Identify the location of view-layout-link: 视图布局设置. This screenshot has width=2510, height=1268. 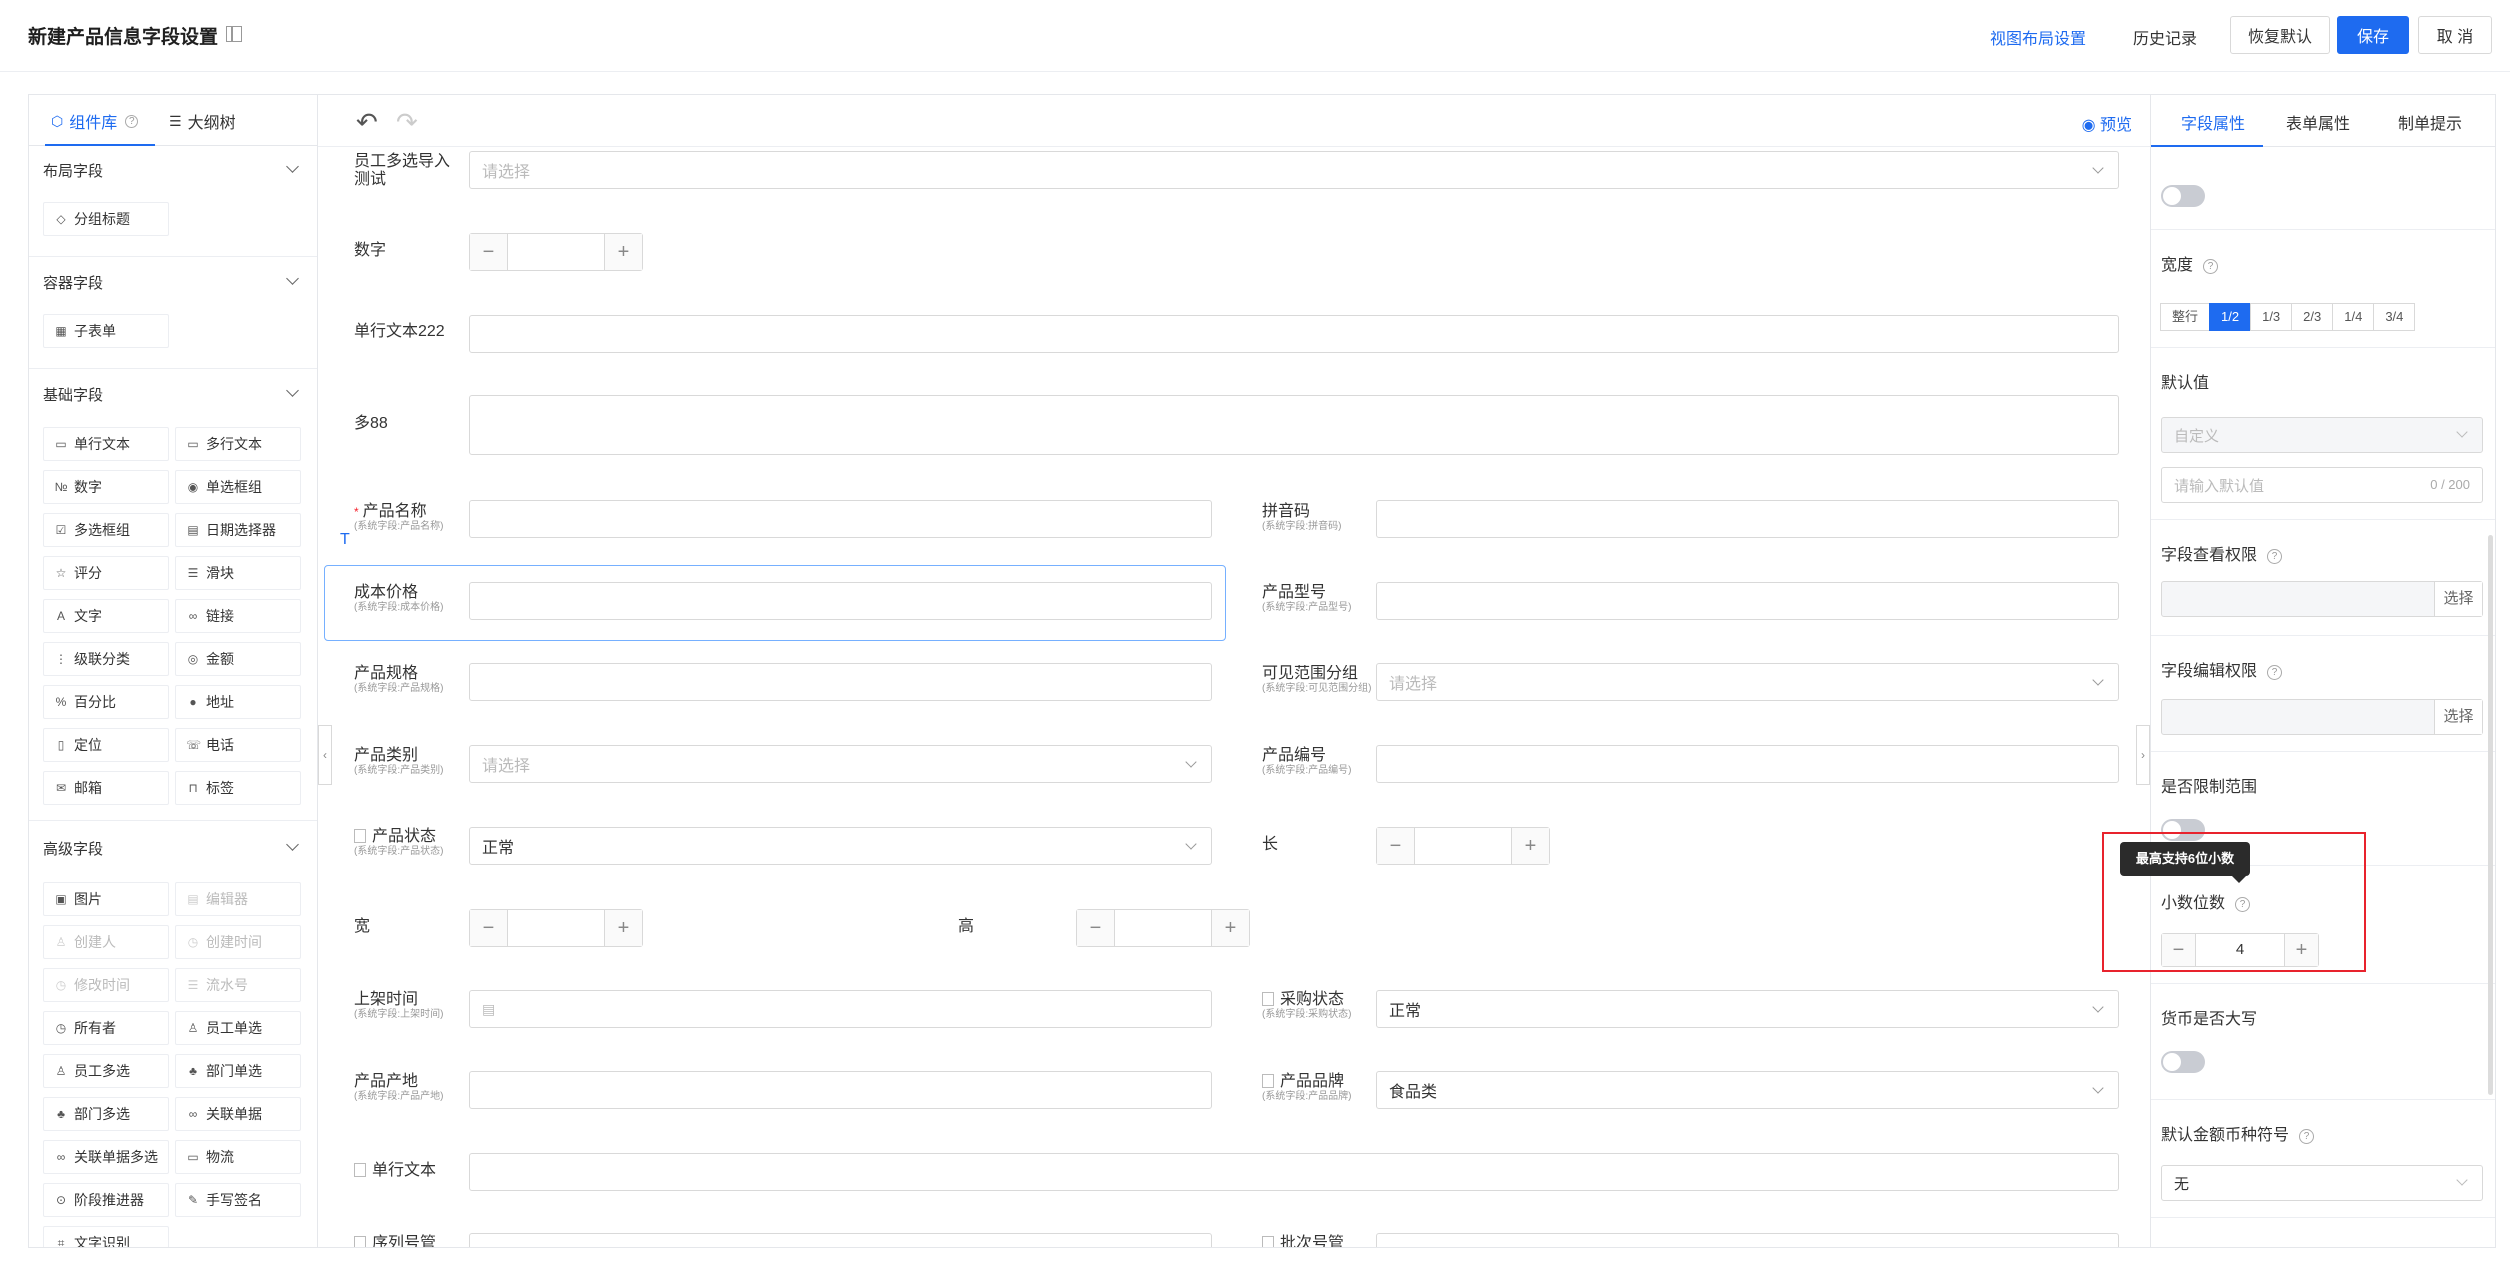
(2038, 37).